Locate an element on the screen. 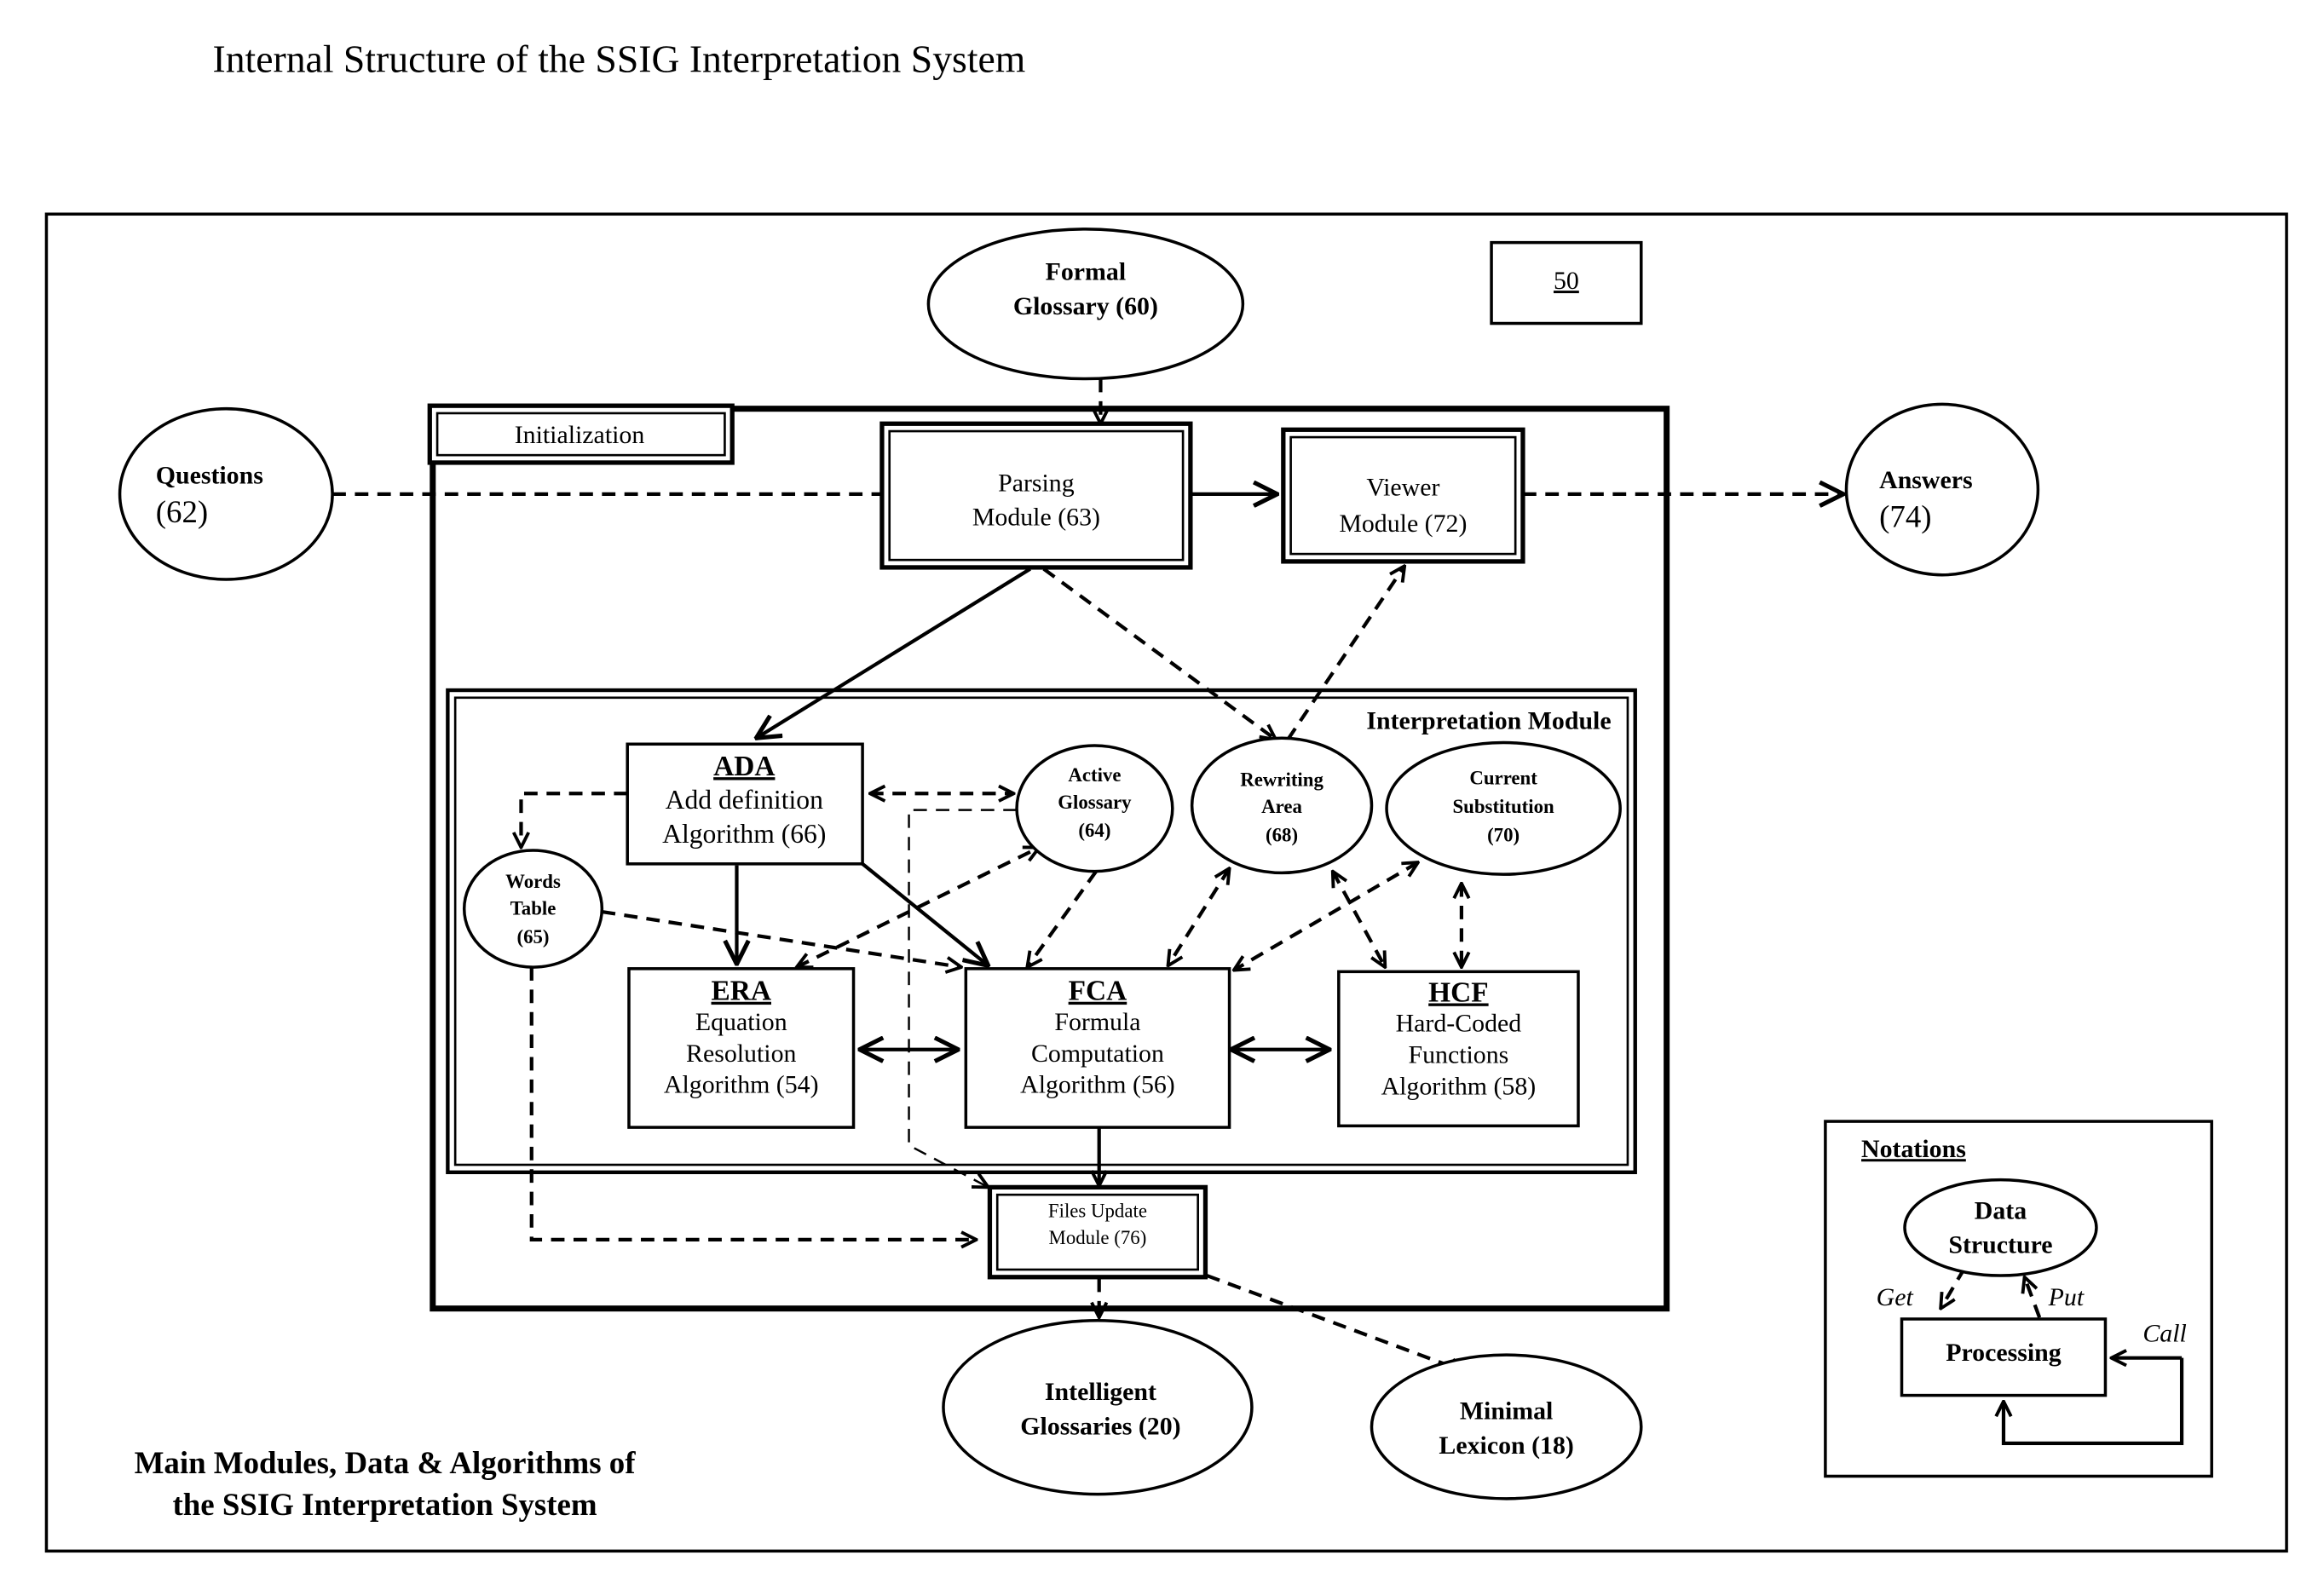 The height and width of the screenshot is (1584, 2324). rewriting-area-label-1: Rewriting is located at coordinates (1281, 780).